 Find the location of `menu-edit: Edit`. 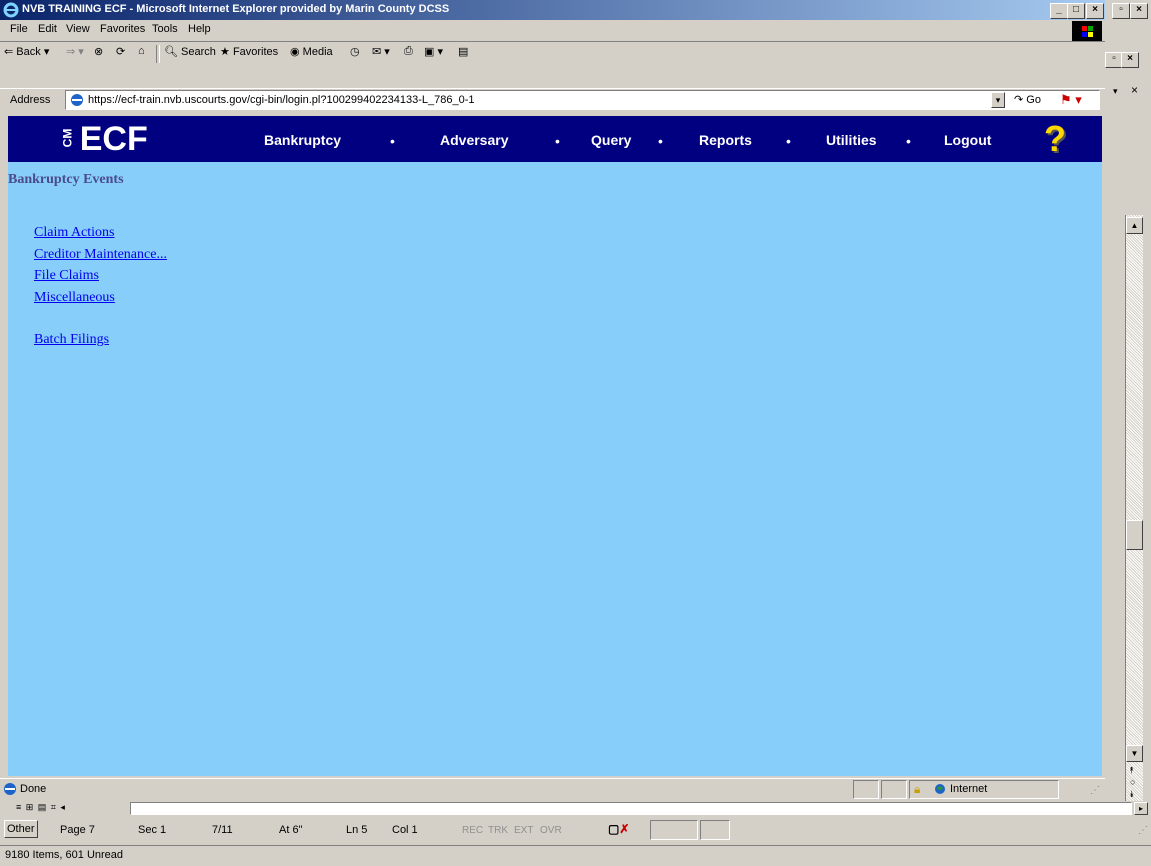

menu-edit: Edit is located at coordinates (47, 29).